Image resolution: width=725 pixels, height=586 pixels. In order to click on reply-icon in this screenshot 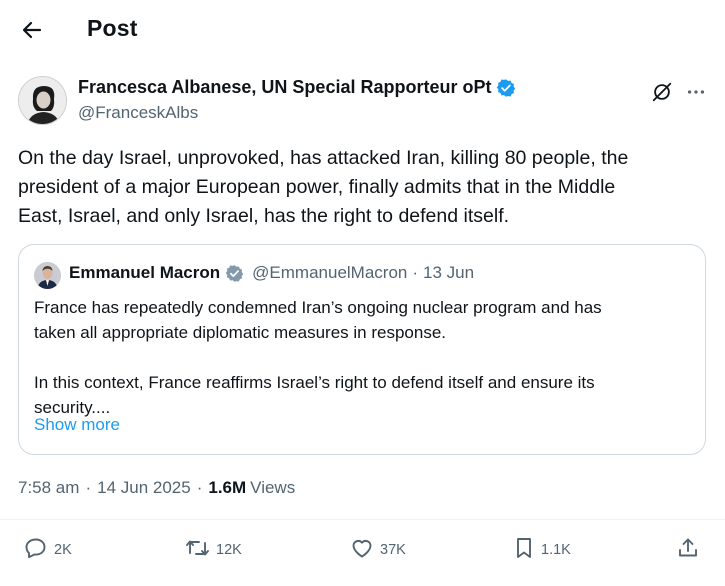, I will do `click(36, 550)`.